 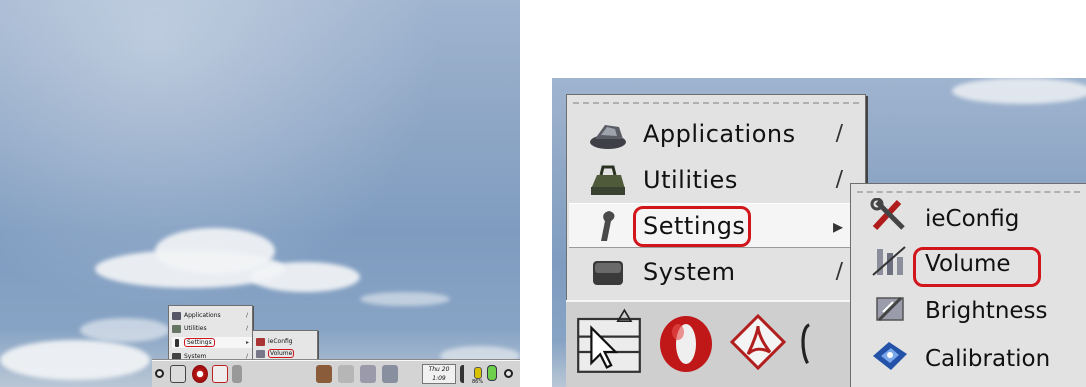 What do you see at coordinates (346, 374) in the screenshot?
I see `network-icon` at bounding box center [346, 374].